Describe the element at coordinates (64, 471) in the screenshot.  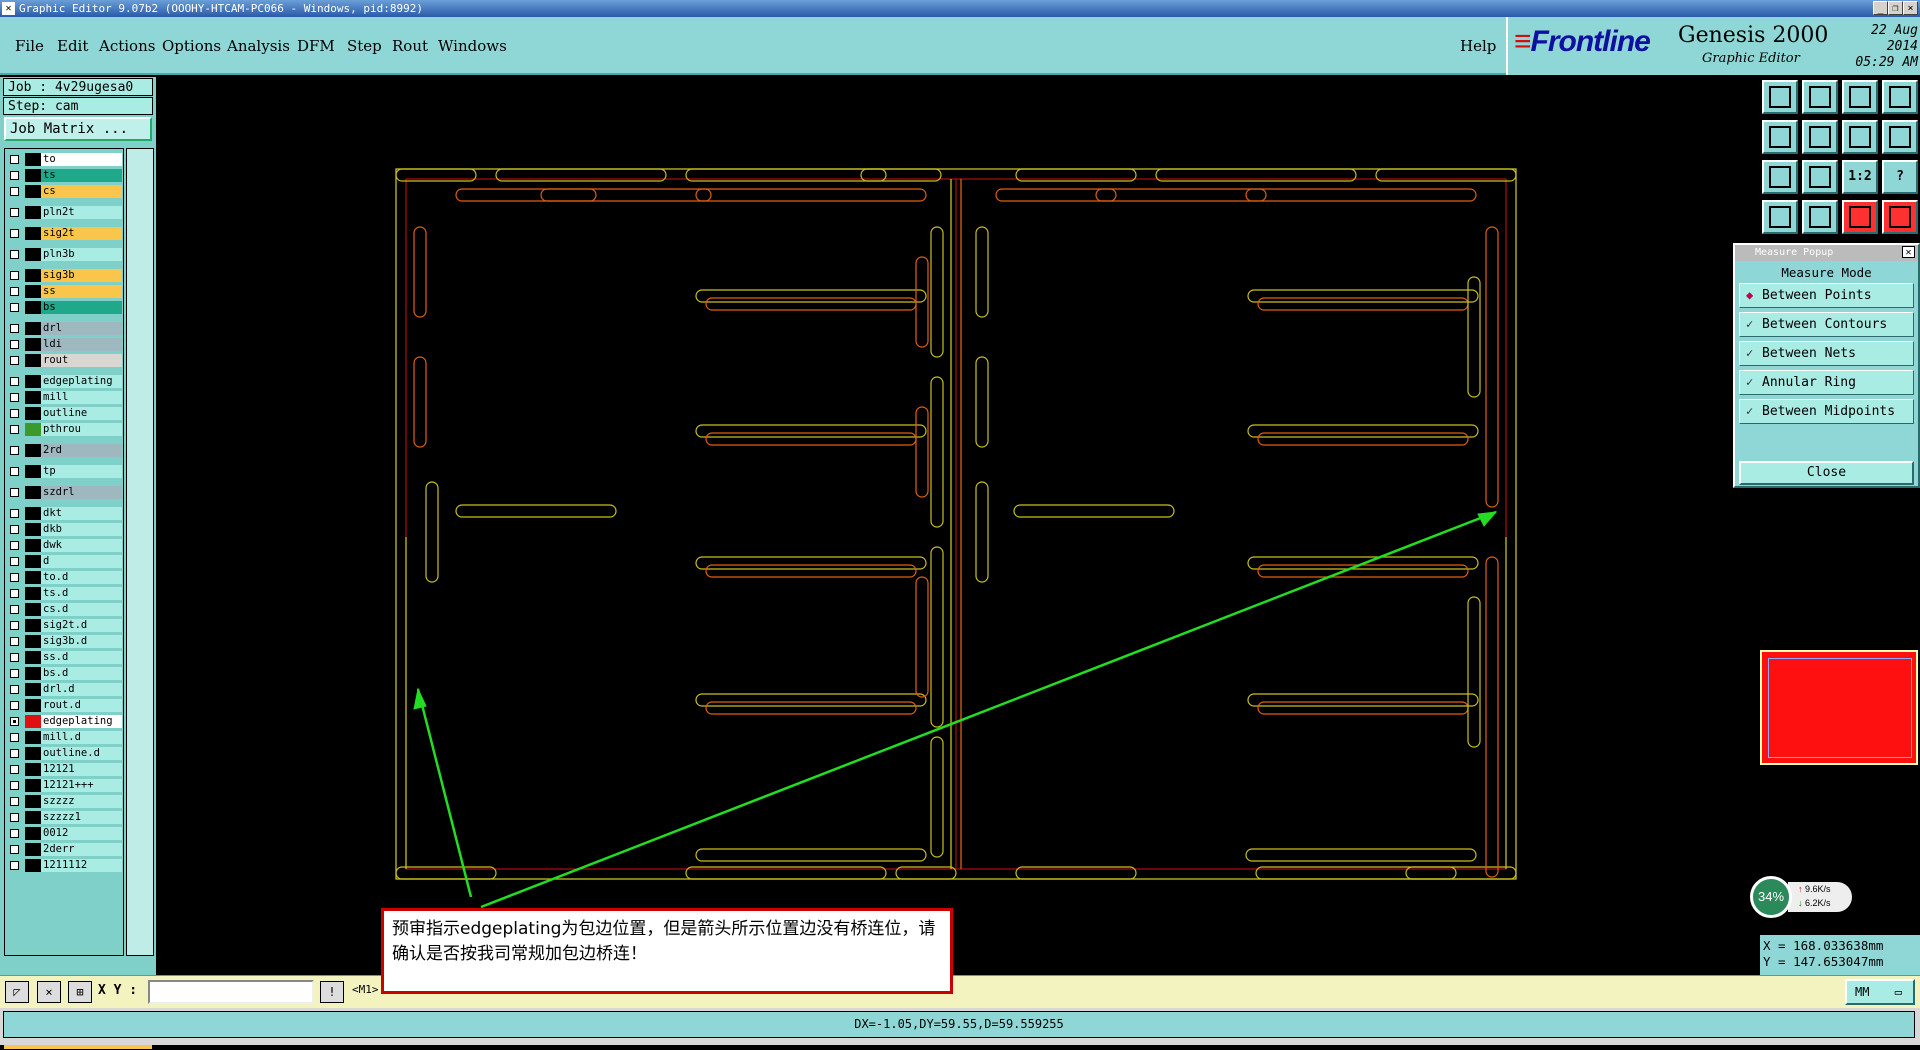
I see `layer-row: tp` at that location.